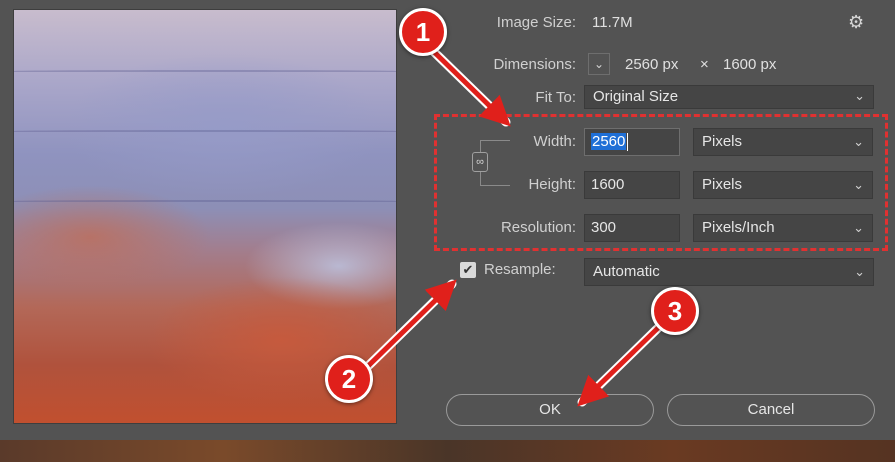 The width and height of the screenshot is (895, 462). Describe the element at coordinates (423, 32) in the screenshot. I see `step-badge-1: 1` at that location.